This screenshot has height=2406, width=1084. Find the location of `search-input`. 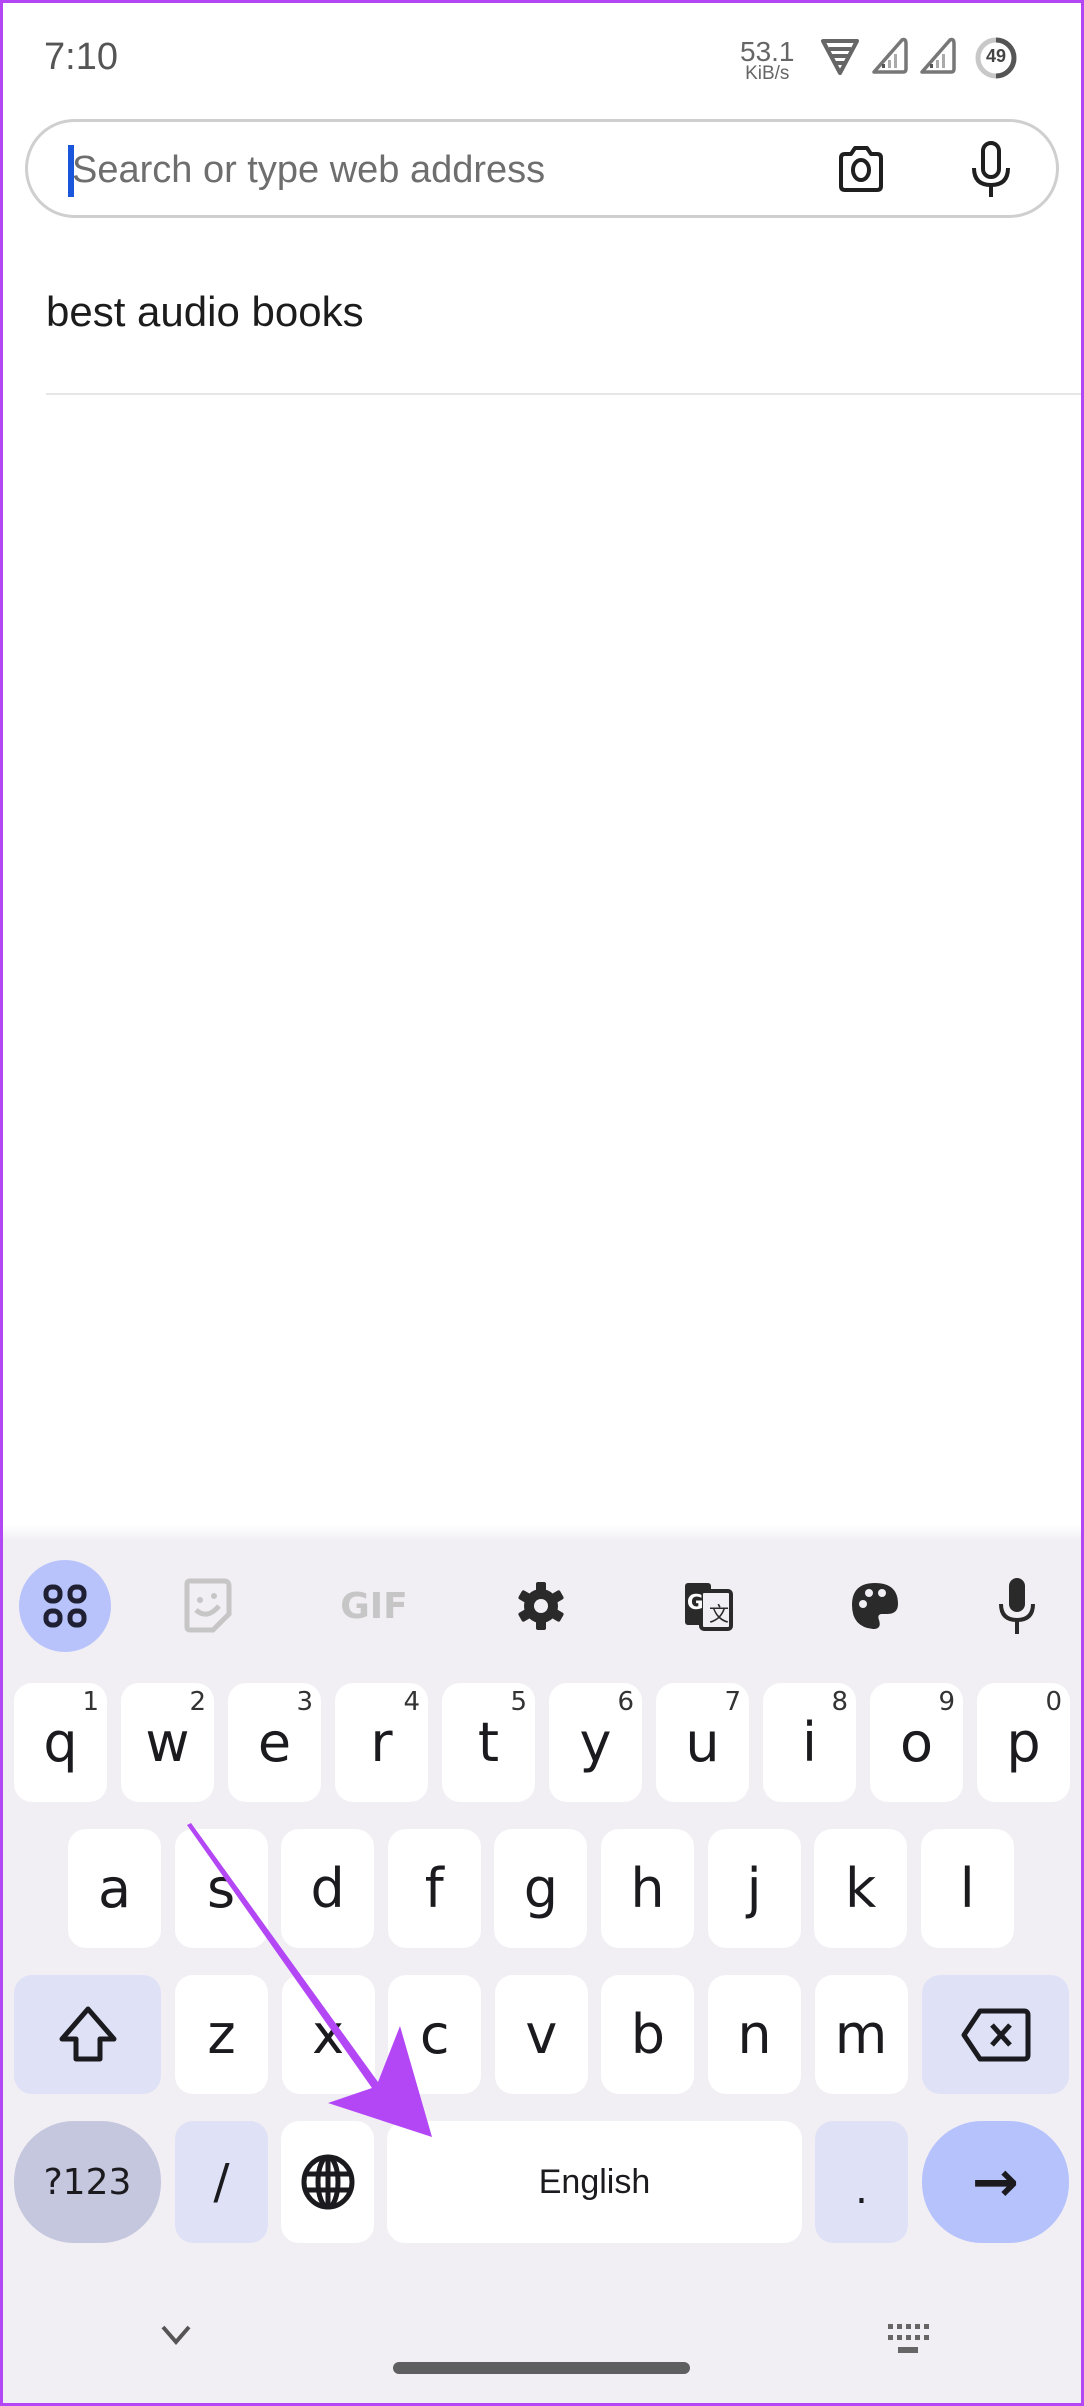

search-input is located at coordinates (442, 170).